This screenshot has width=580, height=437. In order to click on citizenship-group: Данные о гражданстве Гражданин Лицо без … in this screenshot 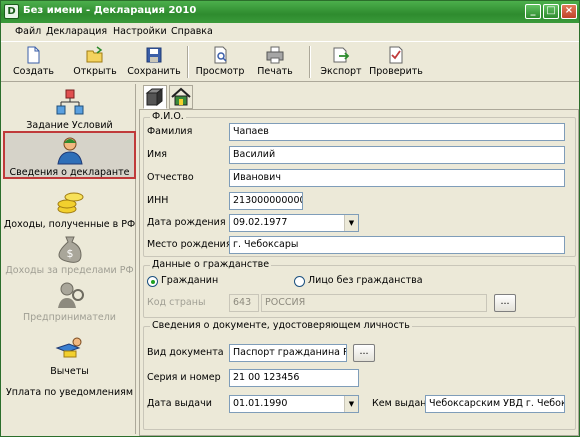, I will do `click(359, 288)`.